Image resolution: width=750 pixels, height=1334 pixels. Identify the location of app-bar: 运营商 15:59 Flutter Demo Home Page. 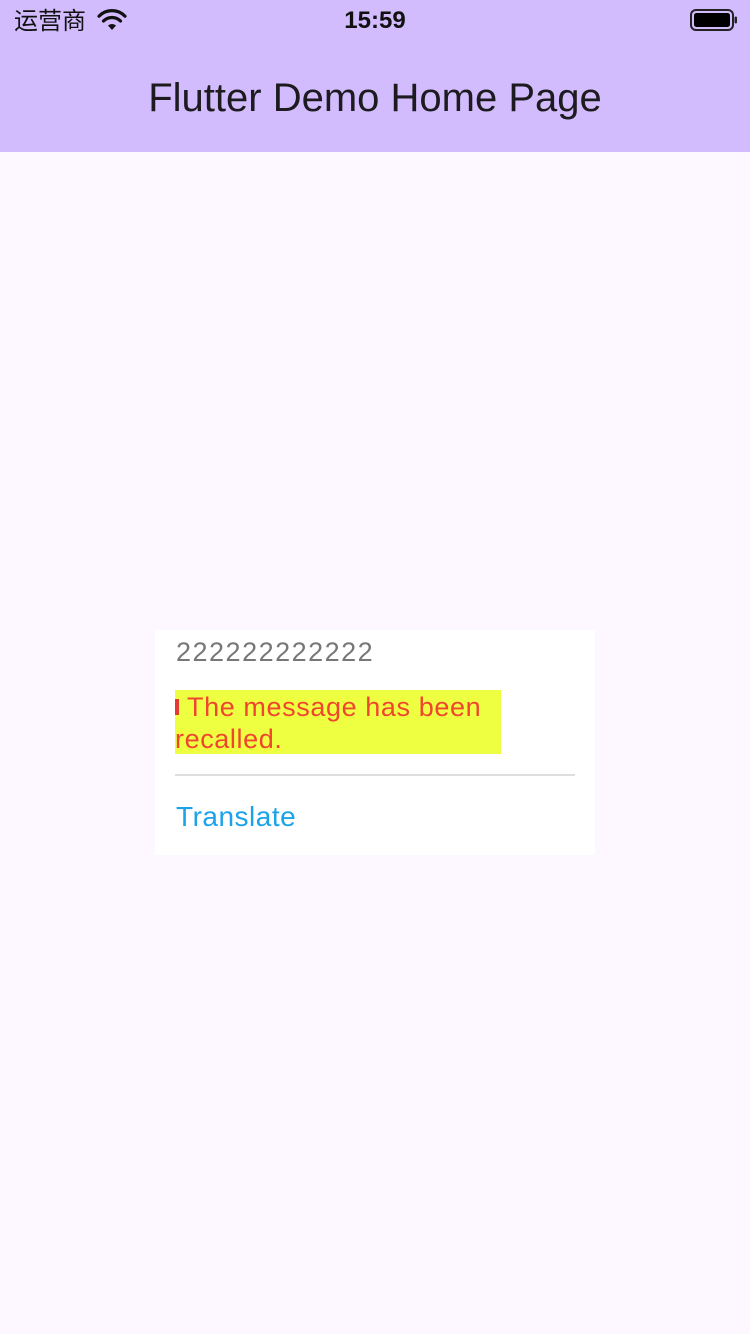
(375, 76).